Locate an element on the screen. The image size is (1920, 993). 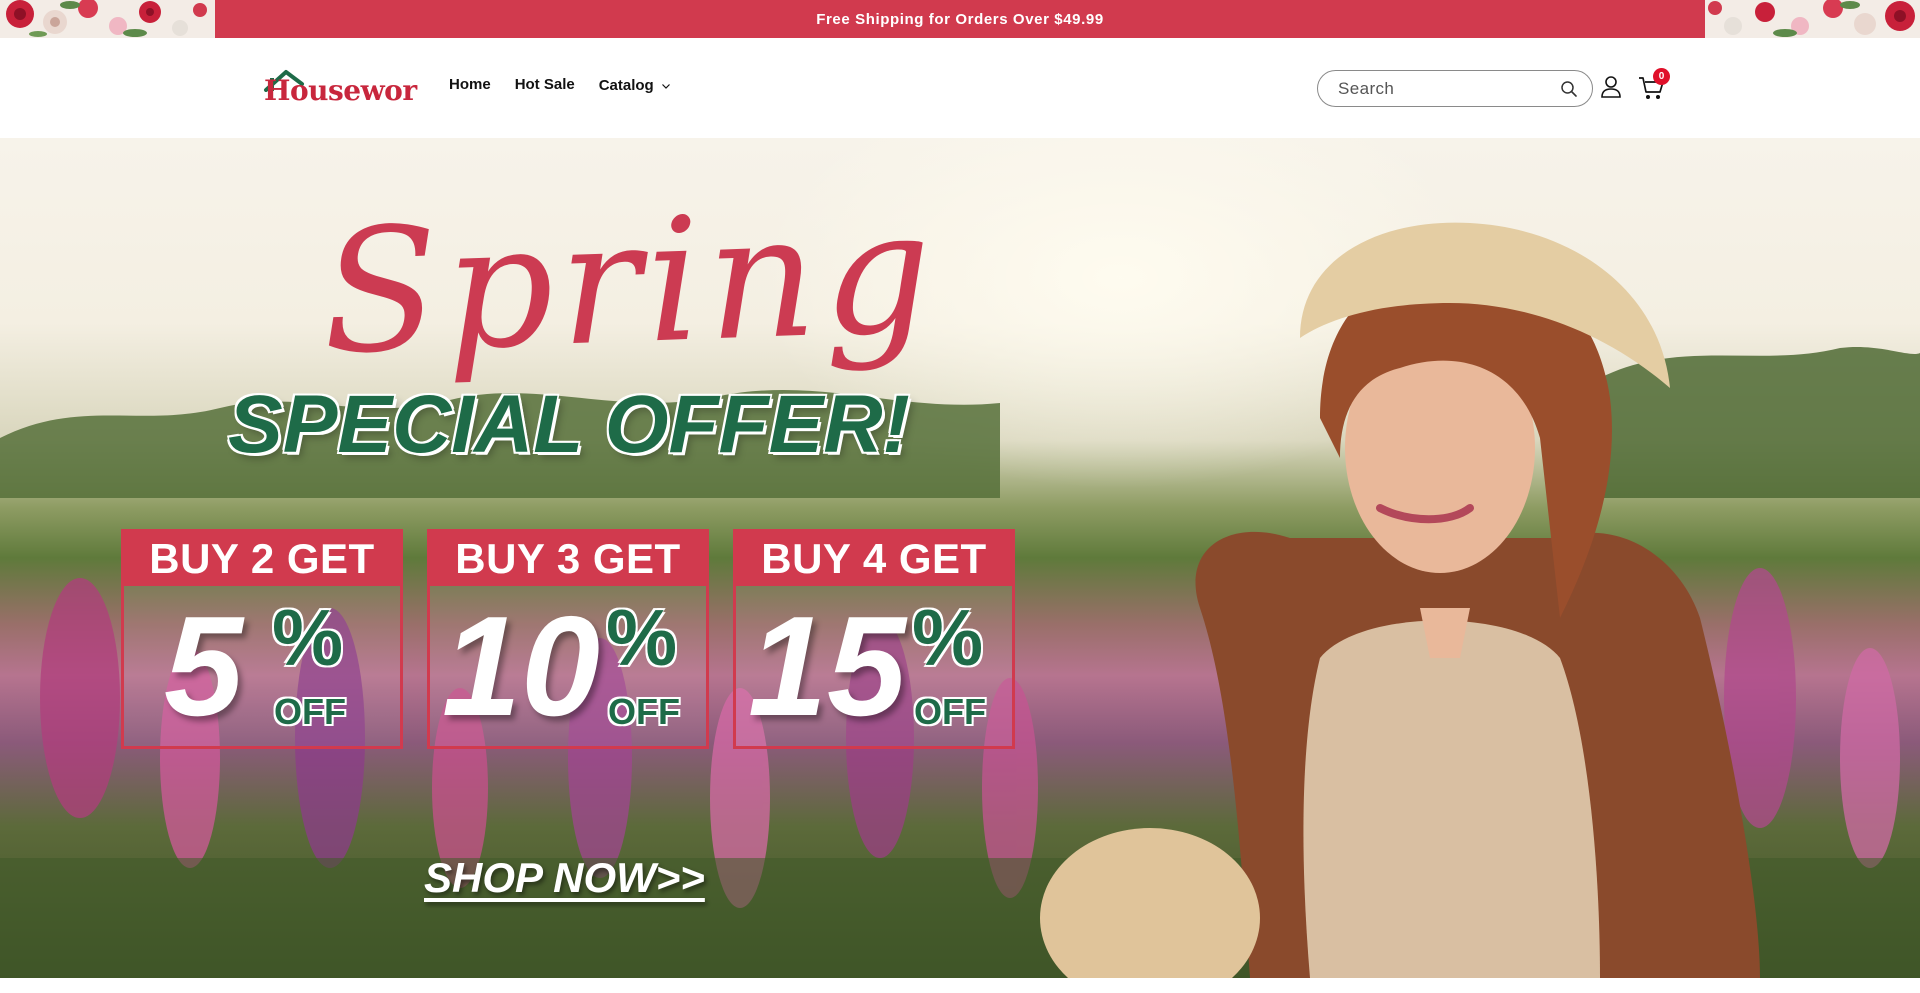
shop-now-link: SHOP NOW>> is located at coordinates (564, 878).